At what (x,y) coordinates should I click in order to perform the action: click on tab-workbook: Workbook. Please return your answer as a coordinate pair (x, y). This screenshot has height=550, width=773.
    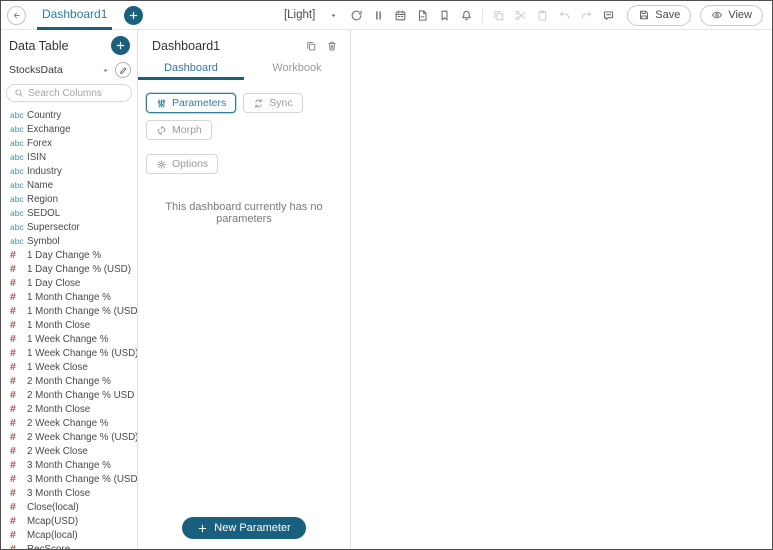
    Looking at the image, I should click on (297, 69).